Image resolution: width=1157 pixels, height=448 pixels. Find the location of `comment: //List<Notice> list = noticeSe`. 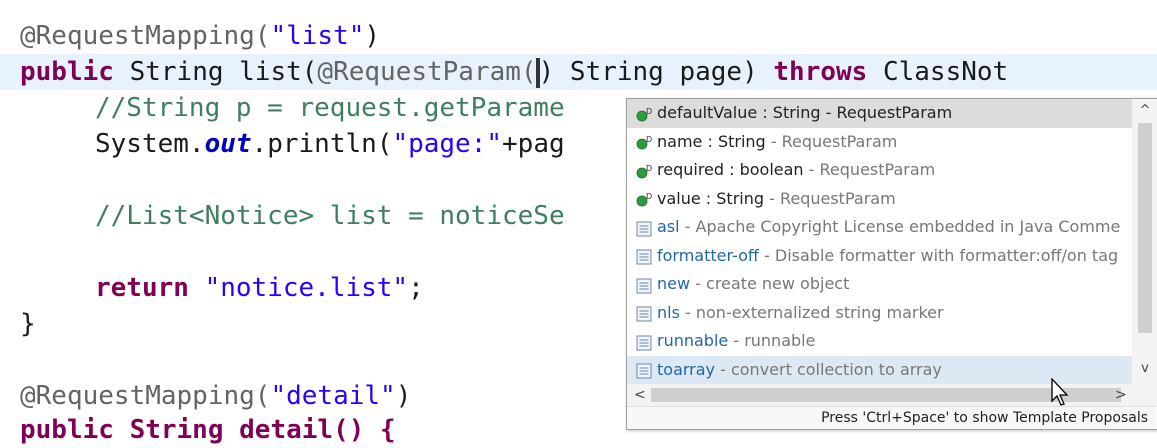

comment: //List<Notice> list = noticeSe is located at coordinates (330, 216).